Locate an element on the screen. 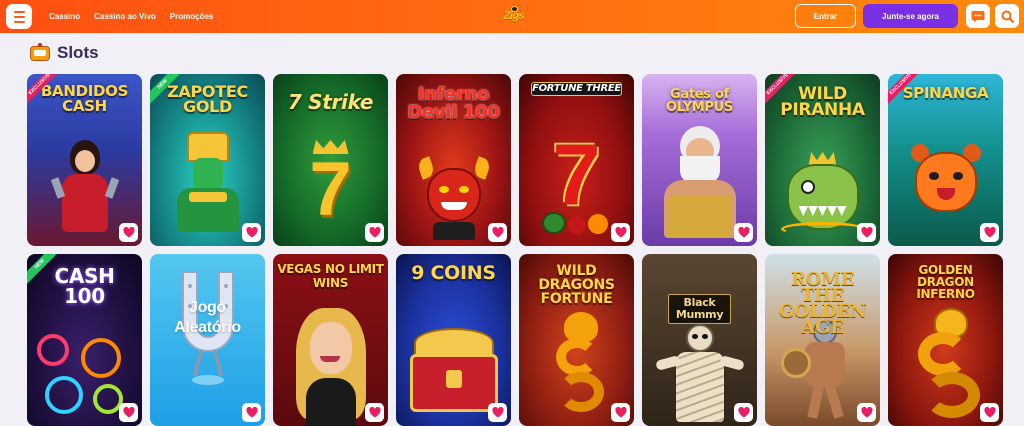  game-title: VEGAS NO LIMIT WINS is located at coordinates (330, 276).